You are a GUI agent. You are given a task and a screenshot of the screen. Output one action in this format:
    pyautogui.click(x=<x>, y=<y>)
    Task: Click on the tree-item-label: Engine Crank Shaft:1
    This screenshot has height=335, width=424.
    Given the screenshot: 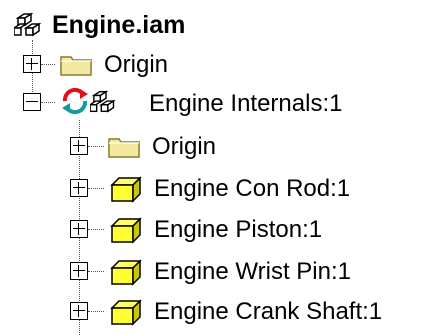 What is the action you would take?
    pyautogui.click(x=268, y=312)
    